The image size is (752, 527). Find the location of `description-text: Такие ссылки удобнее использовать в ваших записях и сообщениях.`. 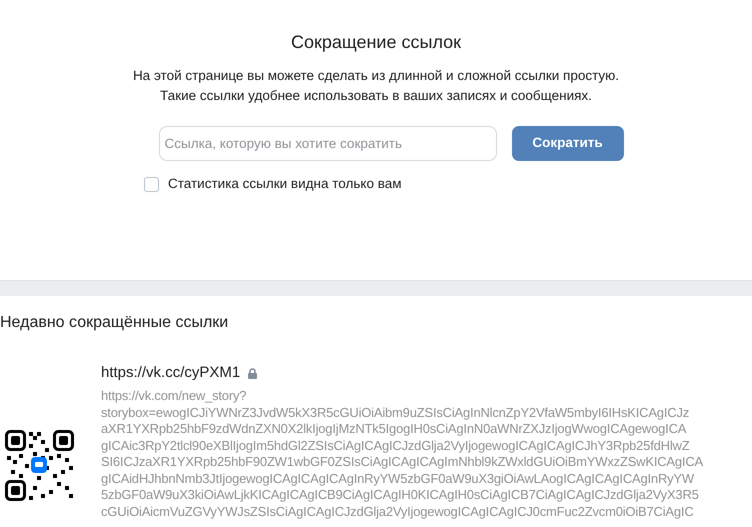

description-text: Такие ссылки удобнее использовать в ваших записях и сообщениях. is located at coordinates (376, 96).